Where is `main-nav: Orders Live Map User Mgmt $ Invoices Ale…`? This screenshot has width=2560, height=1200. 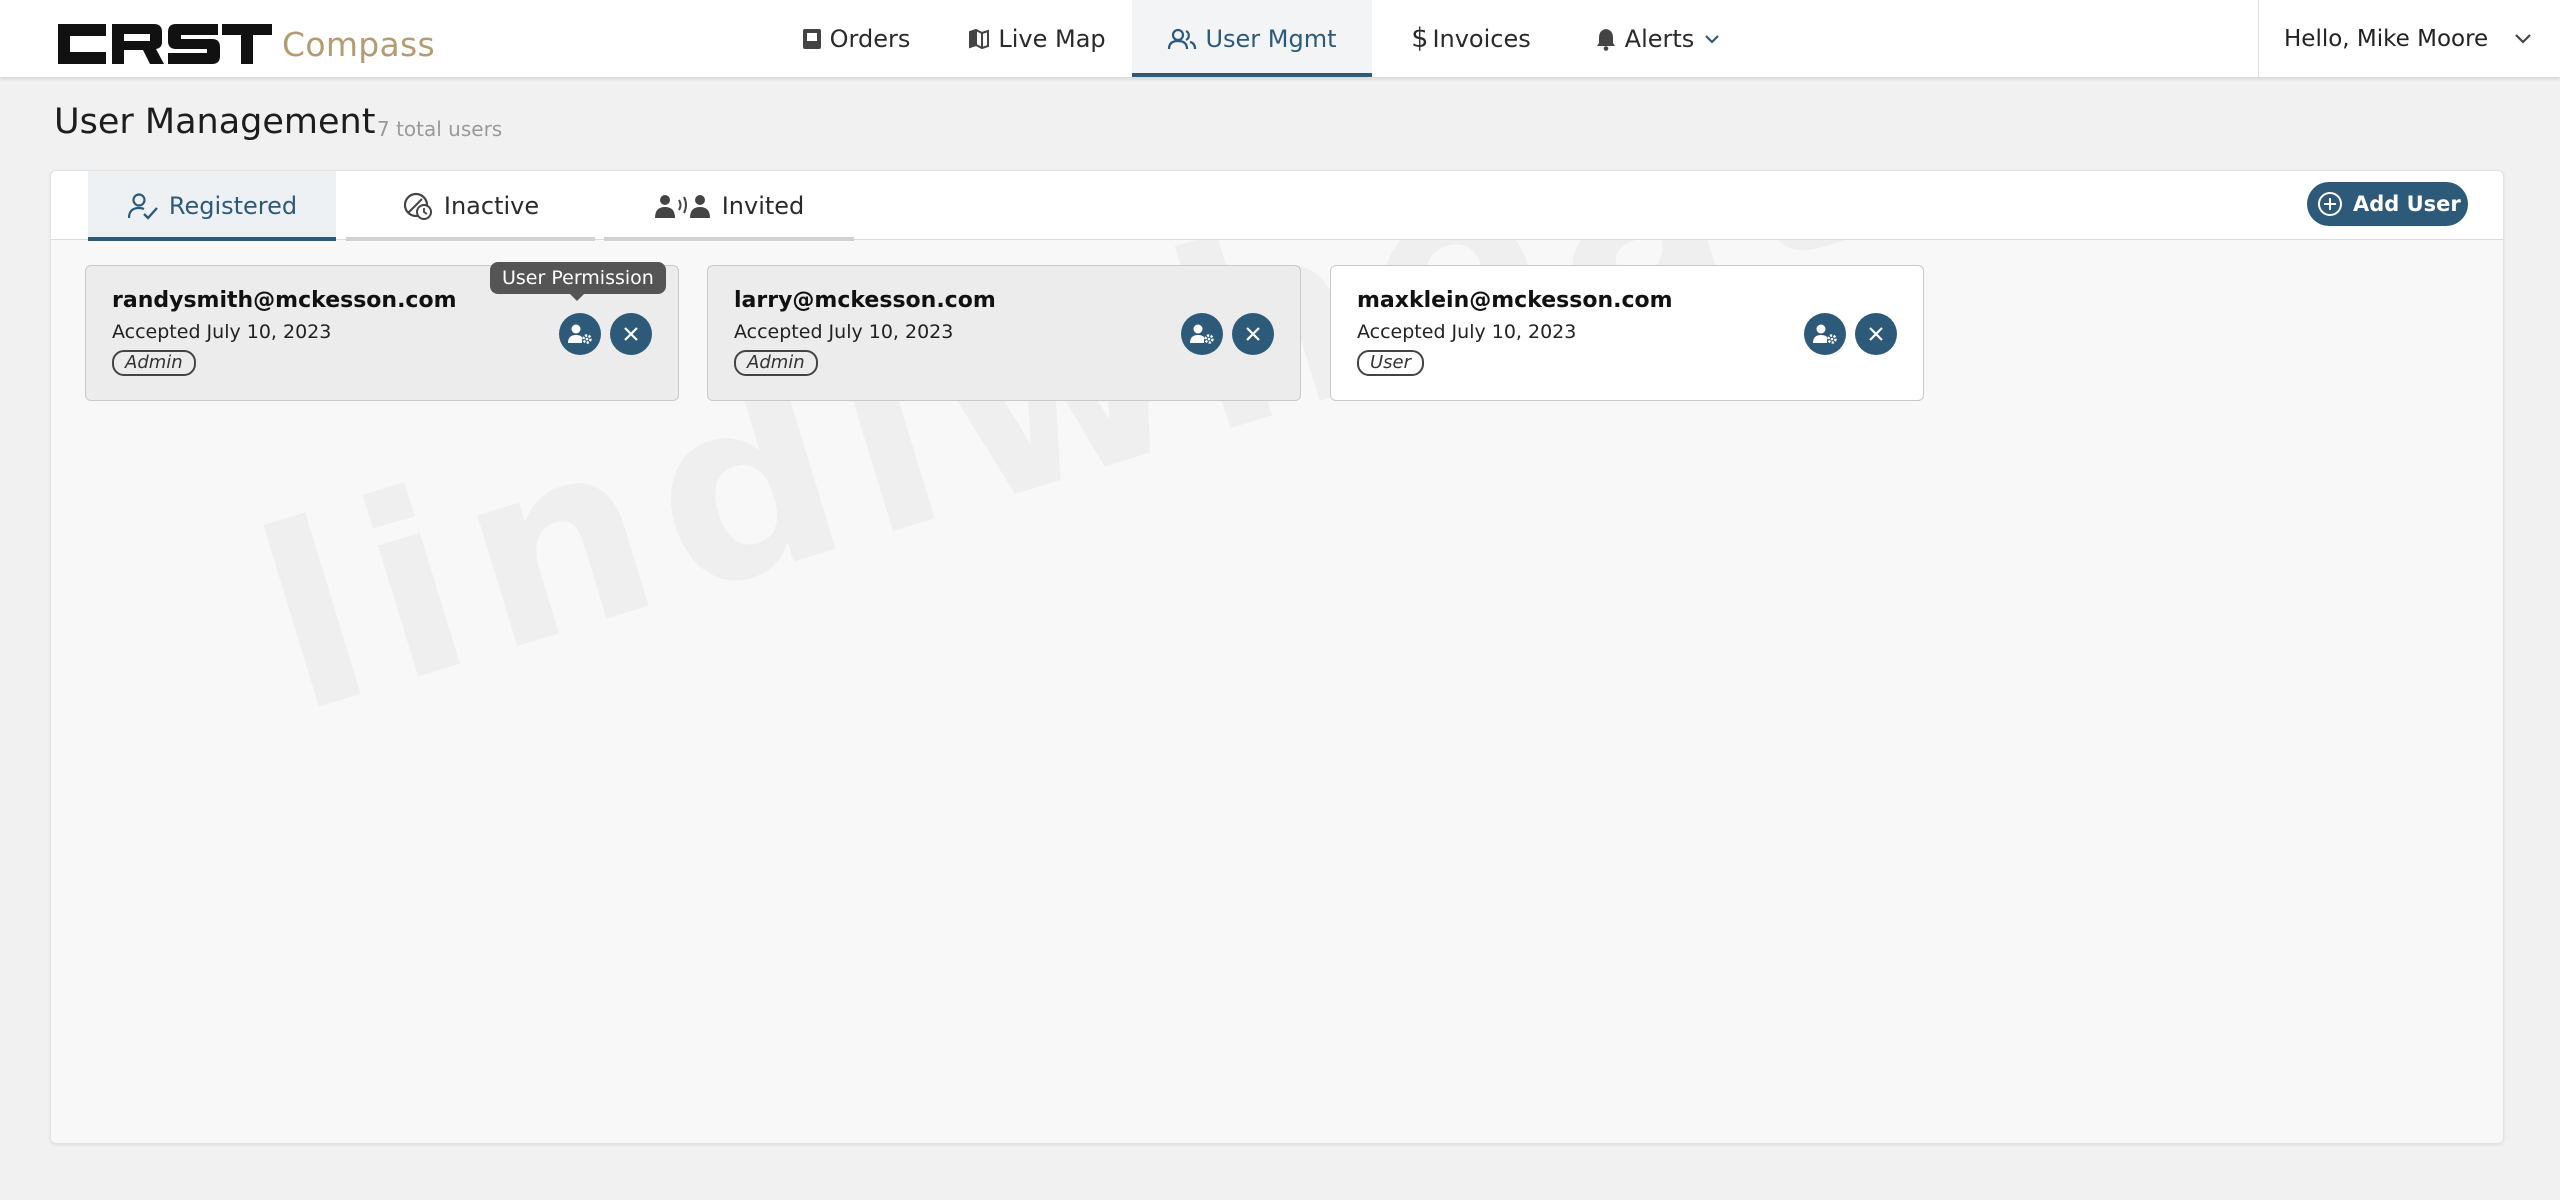
main-nav: Orders Live Map User Mgmt $ Invoices Ale… is located at coordinates (1257, 38).